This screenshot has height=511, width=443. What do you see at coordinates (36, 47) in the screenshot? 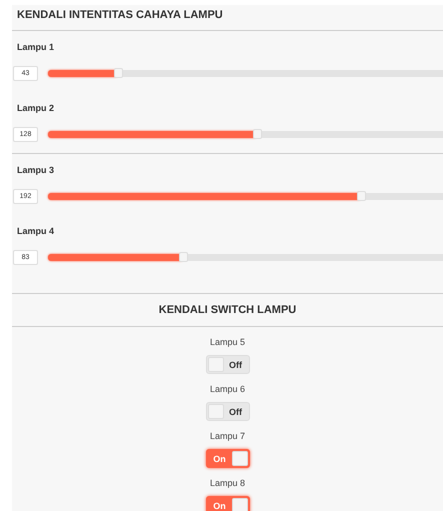
I see `slider-label: Lampu 1` at bounding box center [36, 47].